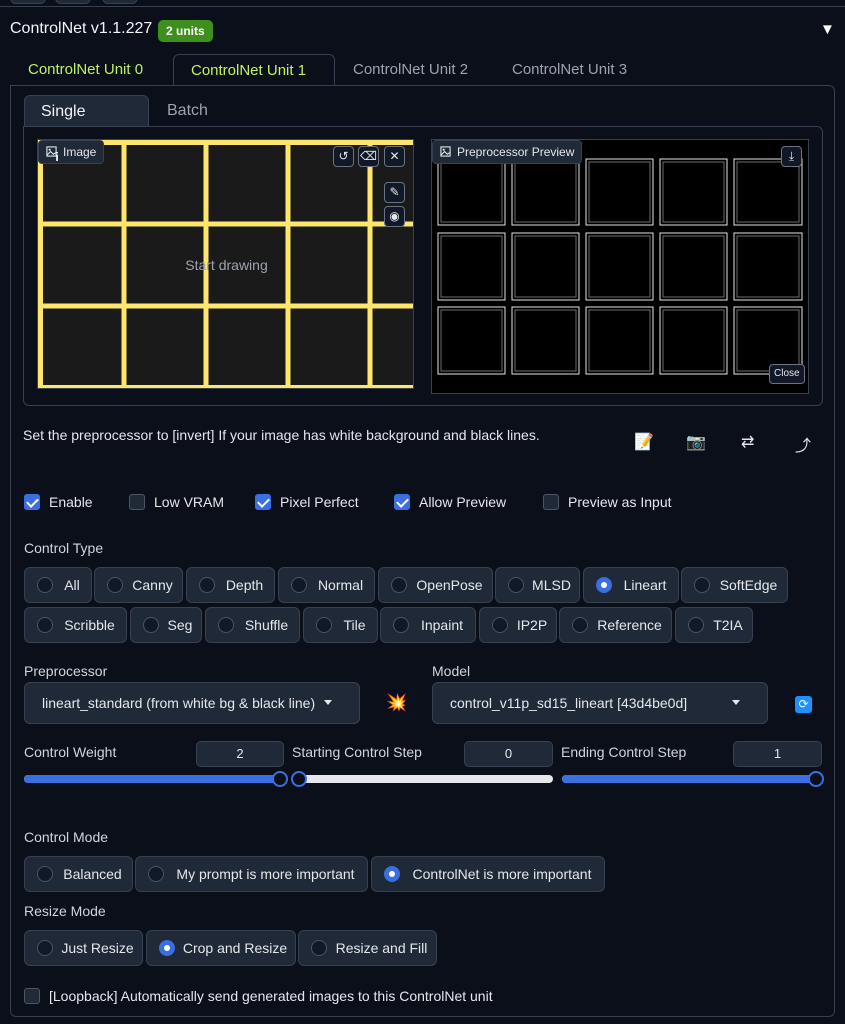  What do you see at coordinates (58, 502) in the screenshot?
I see `enable-checkbox: Enable` at bounding box center [58, 502].